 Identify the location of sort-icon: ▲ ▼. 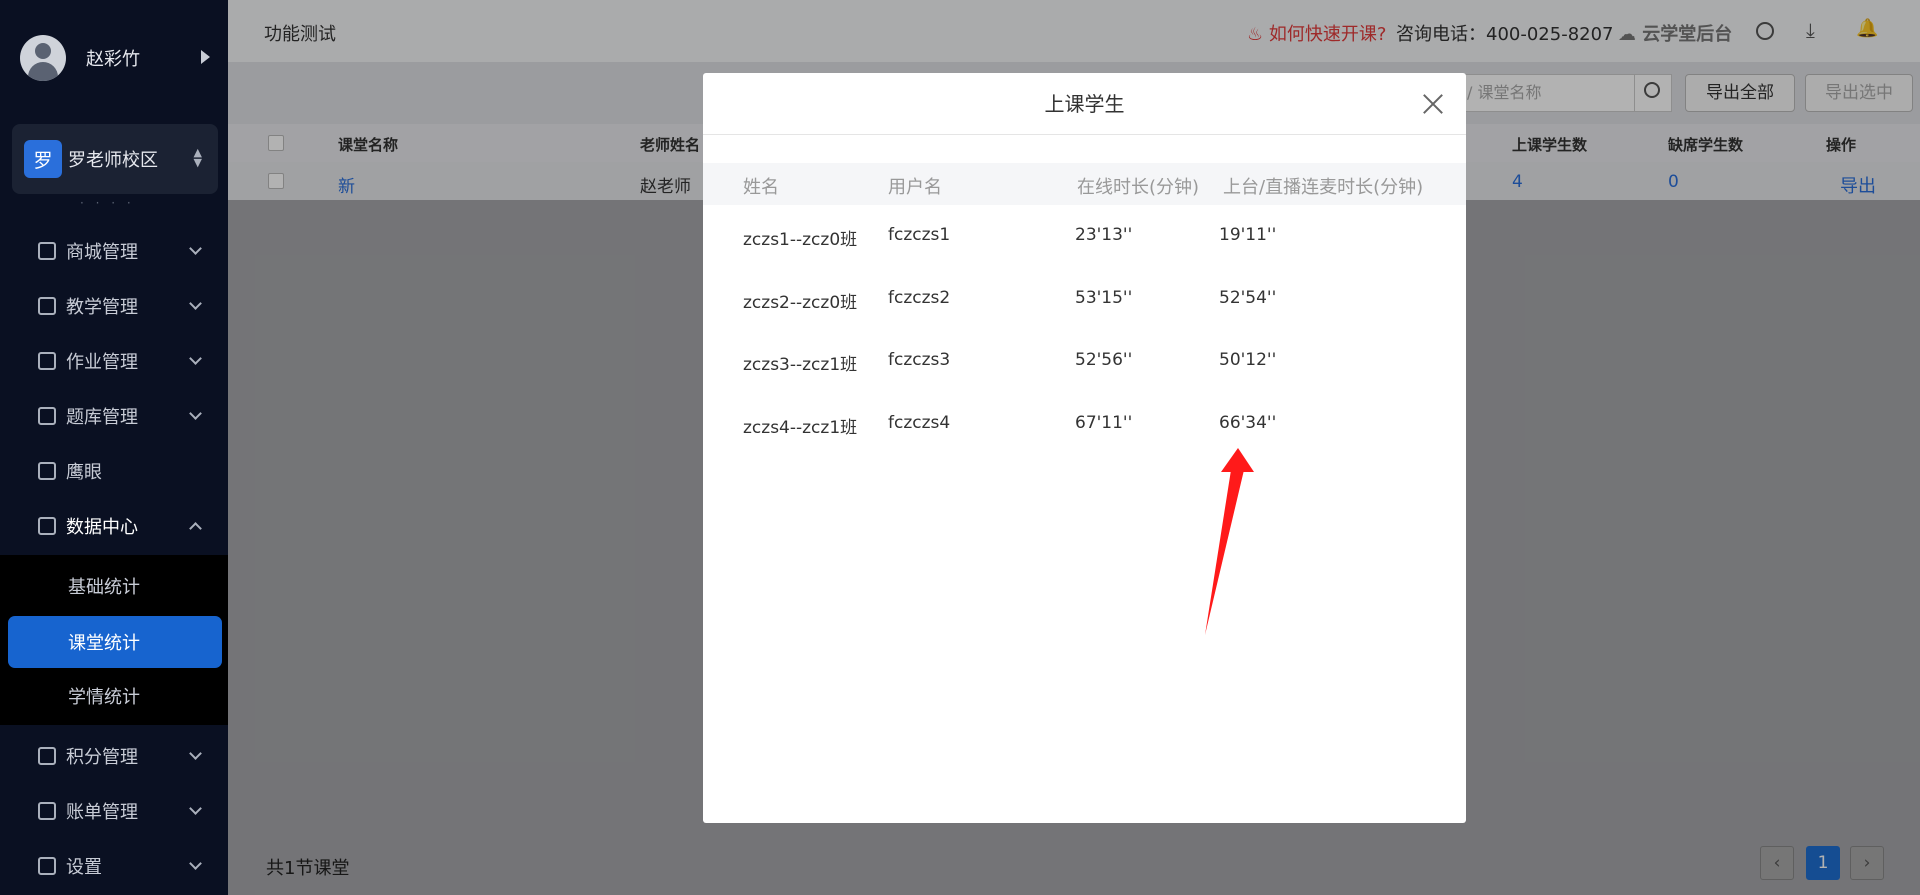
(197, 157).